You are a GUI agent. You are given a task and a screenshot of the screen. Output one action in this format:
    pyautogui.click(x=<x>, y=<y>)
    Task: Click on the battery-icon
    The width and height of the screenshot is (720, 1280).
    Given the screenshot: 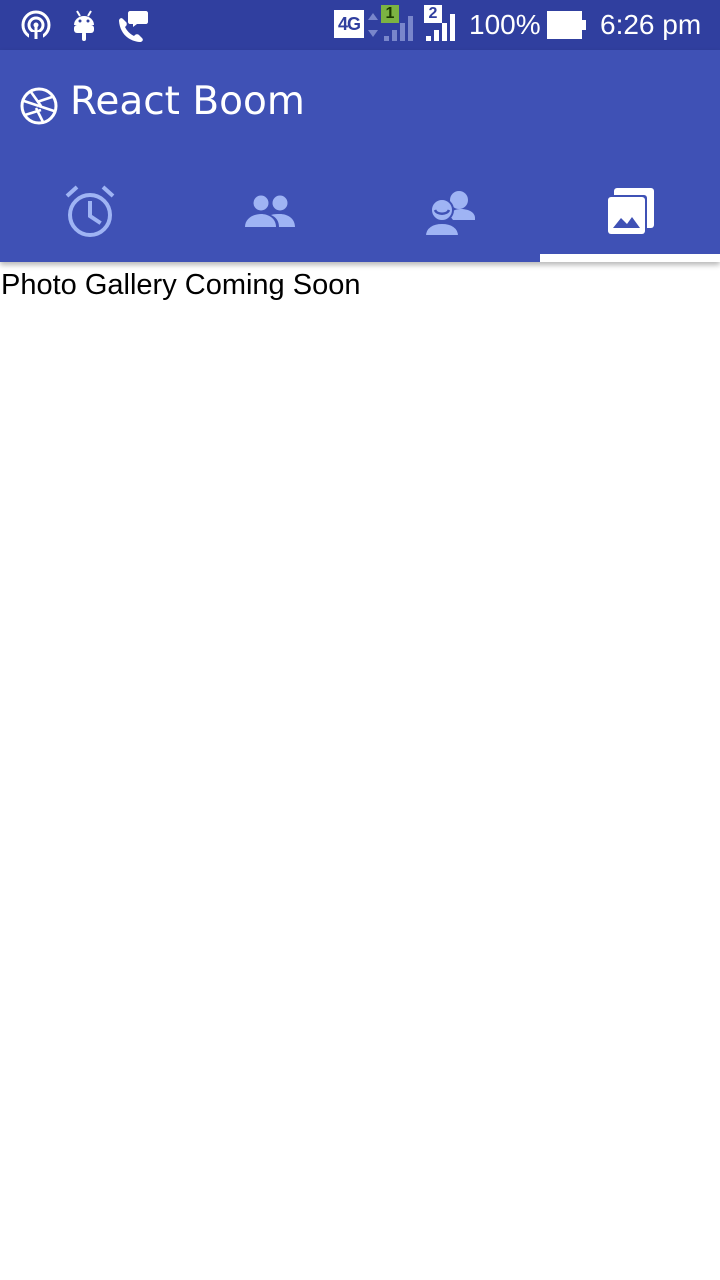 What is the action you would take?
    pyautogui.click(x=566, y=25)
    